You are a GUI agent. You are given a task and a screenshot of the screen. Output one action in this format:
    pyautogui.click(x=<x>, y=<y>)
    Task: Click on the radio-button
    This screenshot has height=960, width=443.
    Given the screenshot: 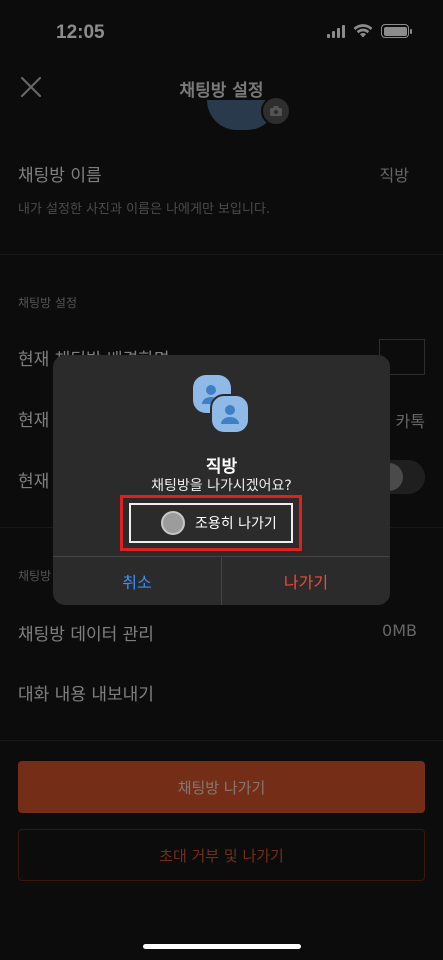 What is the action you would take?
    pyautogui.click(x=173, y=523)
    